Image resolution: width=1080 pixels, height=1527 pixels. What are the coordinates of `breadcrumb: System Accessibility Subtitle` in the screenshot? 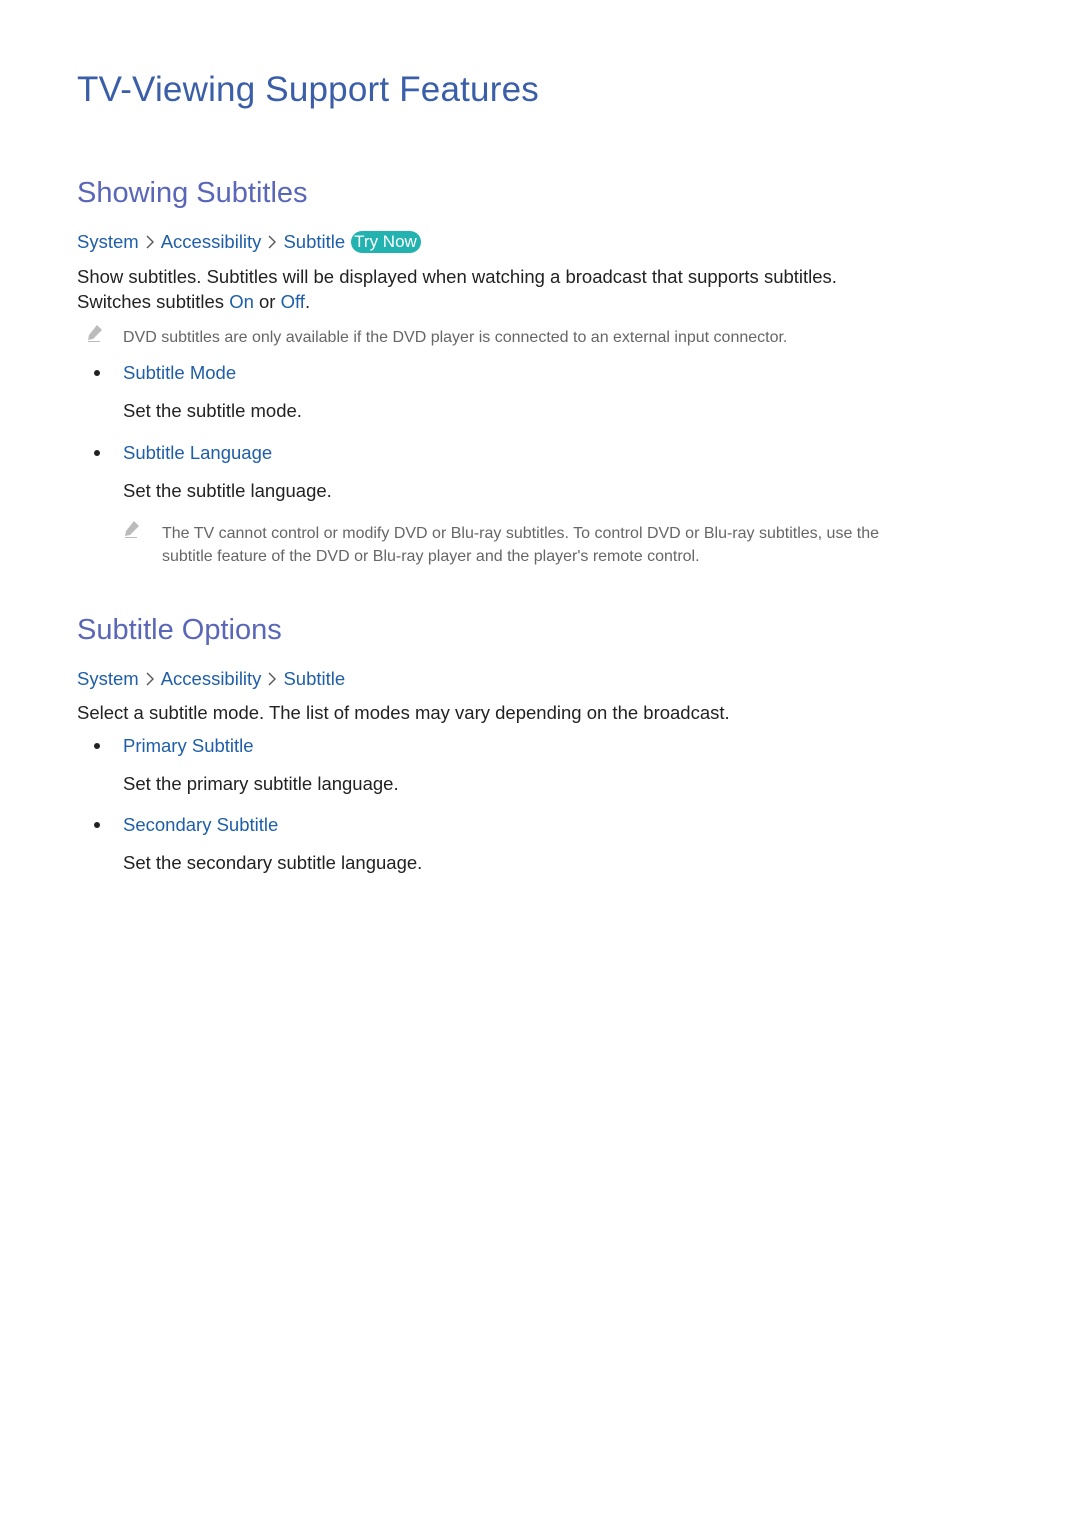 It's located at (211, 679).